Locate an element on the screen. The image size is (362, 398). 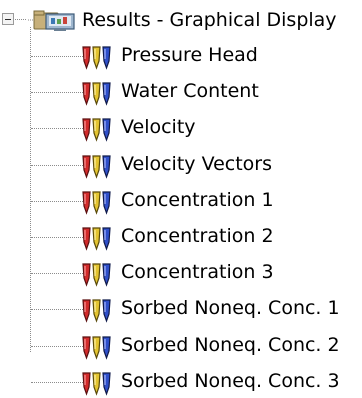
tree-item: Sorbed Noneq. Conc. 1 is located at coordinates (181, 308).